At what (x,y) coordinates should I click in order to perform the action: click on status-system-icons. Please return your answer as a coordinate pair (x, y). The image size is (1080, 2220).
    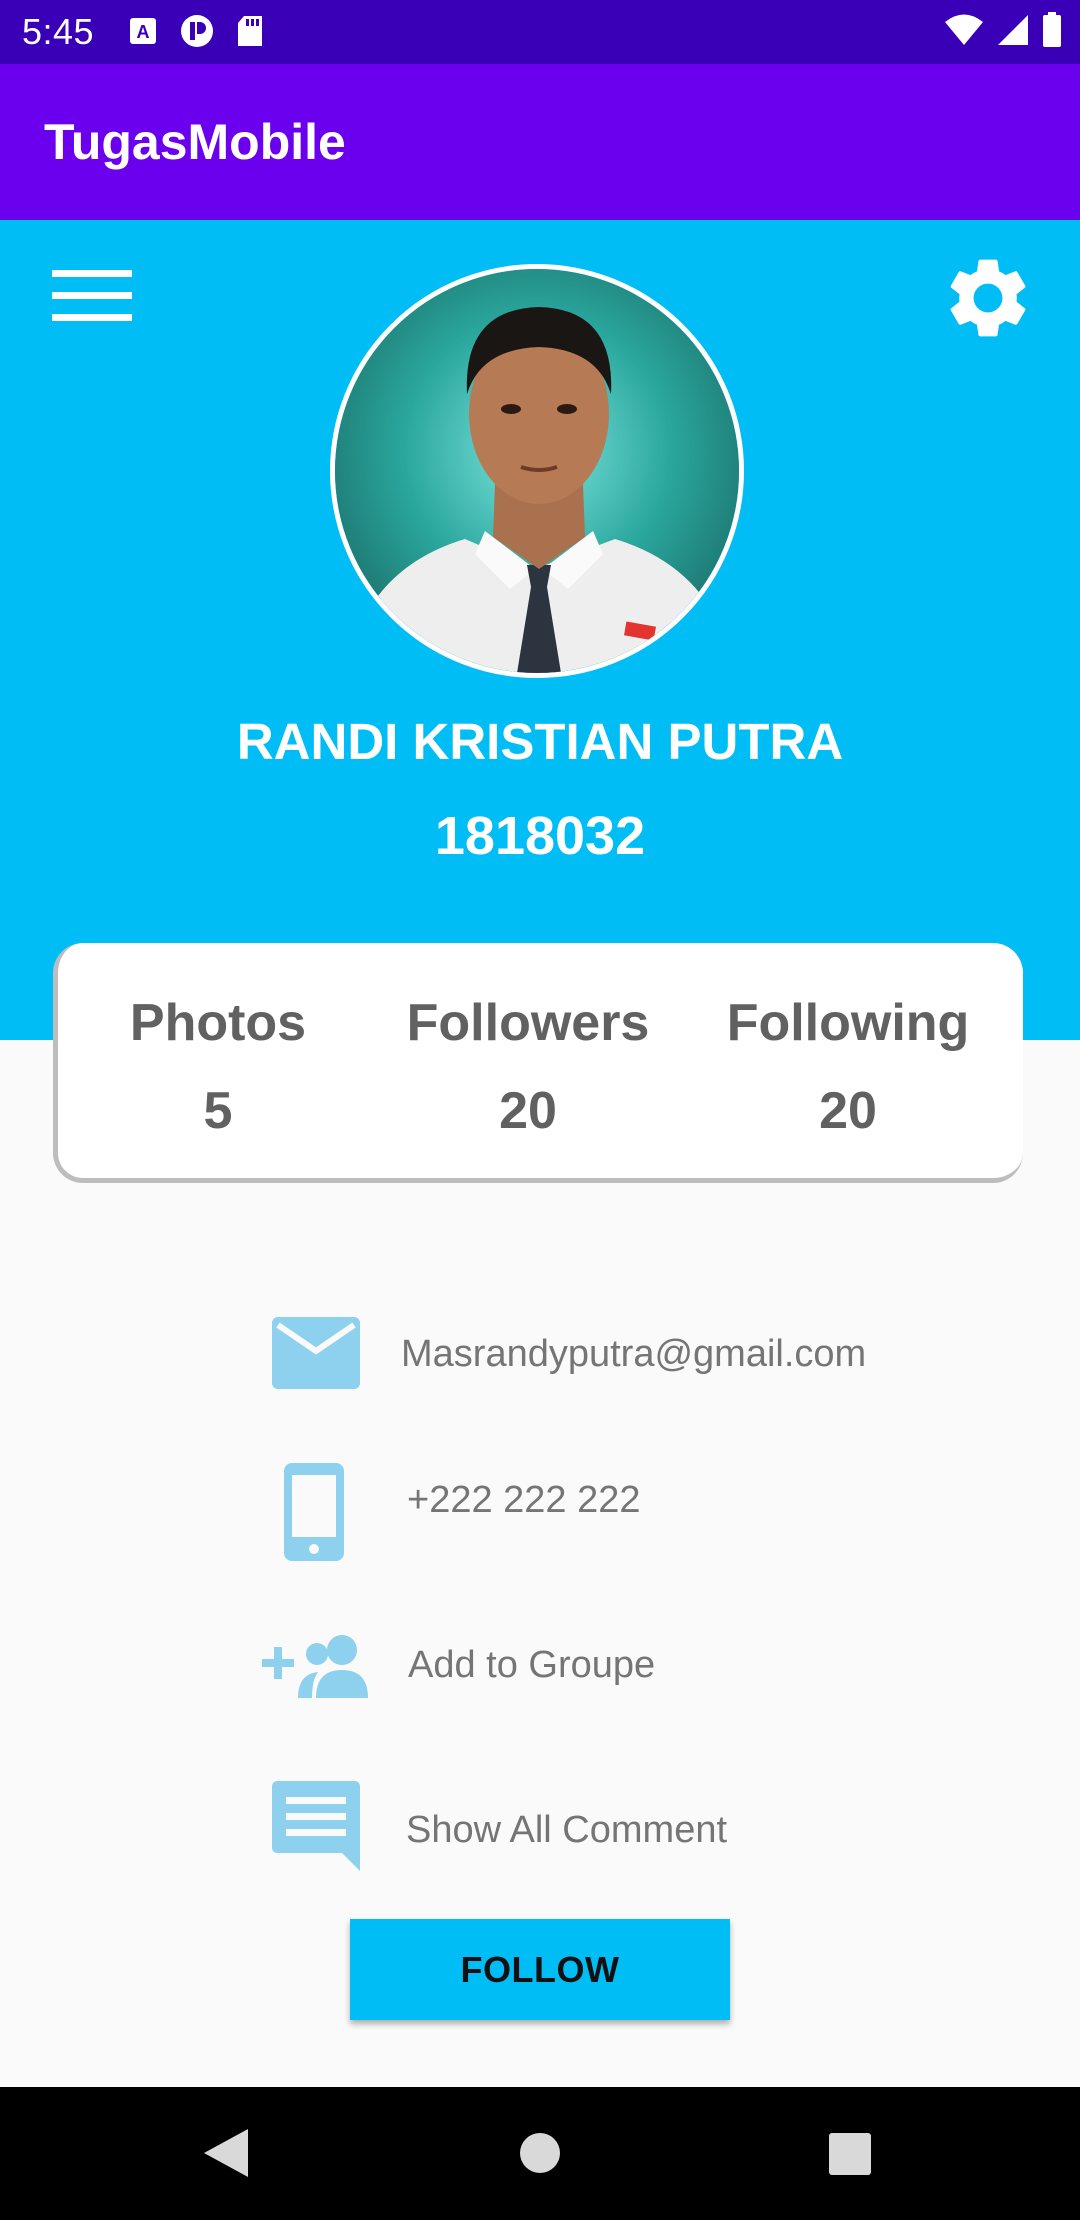
    Looking at the image, I should click on (1003, 30).